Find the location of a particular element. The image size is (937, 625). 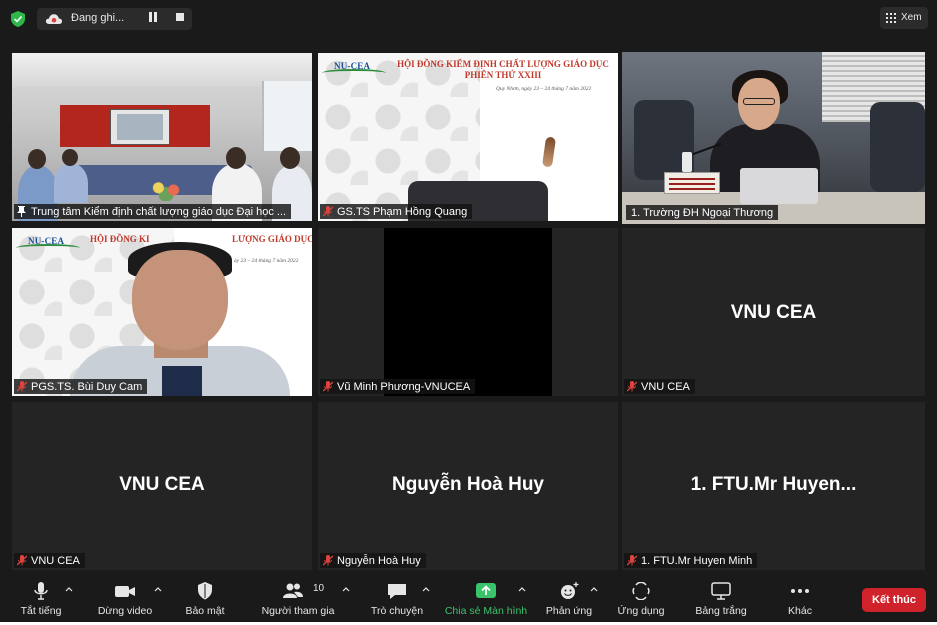

microphone-icon is located at coordinates (41, 591).